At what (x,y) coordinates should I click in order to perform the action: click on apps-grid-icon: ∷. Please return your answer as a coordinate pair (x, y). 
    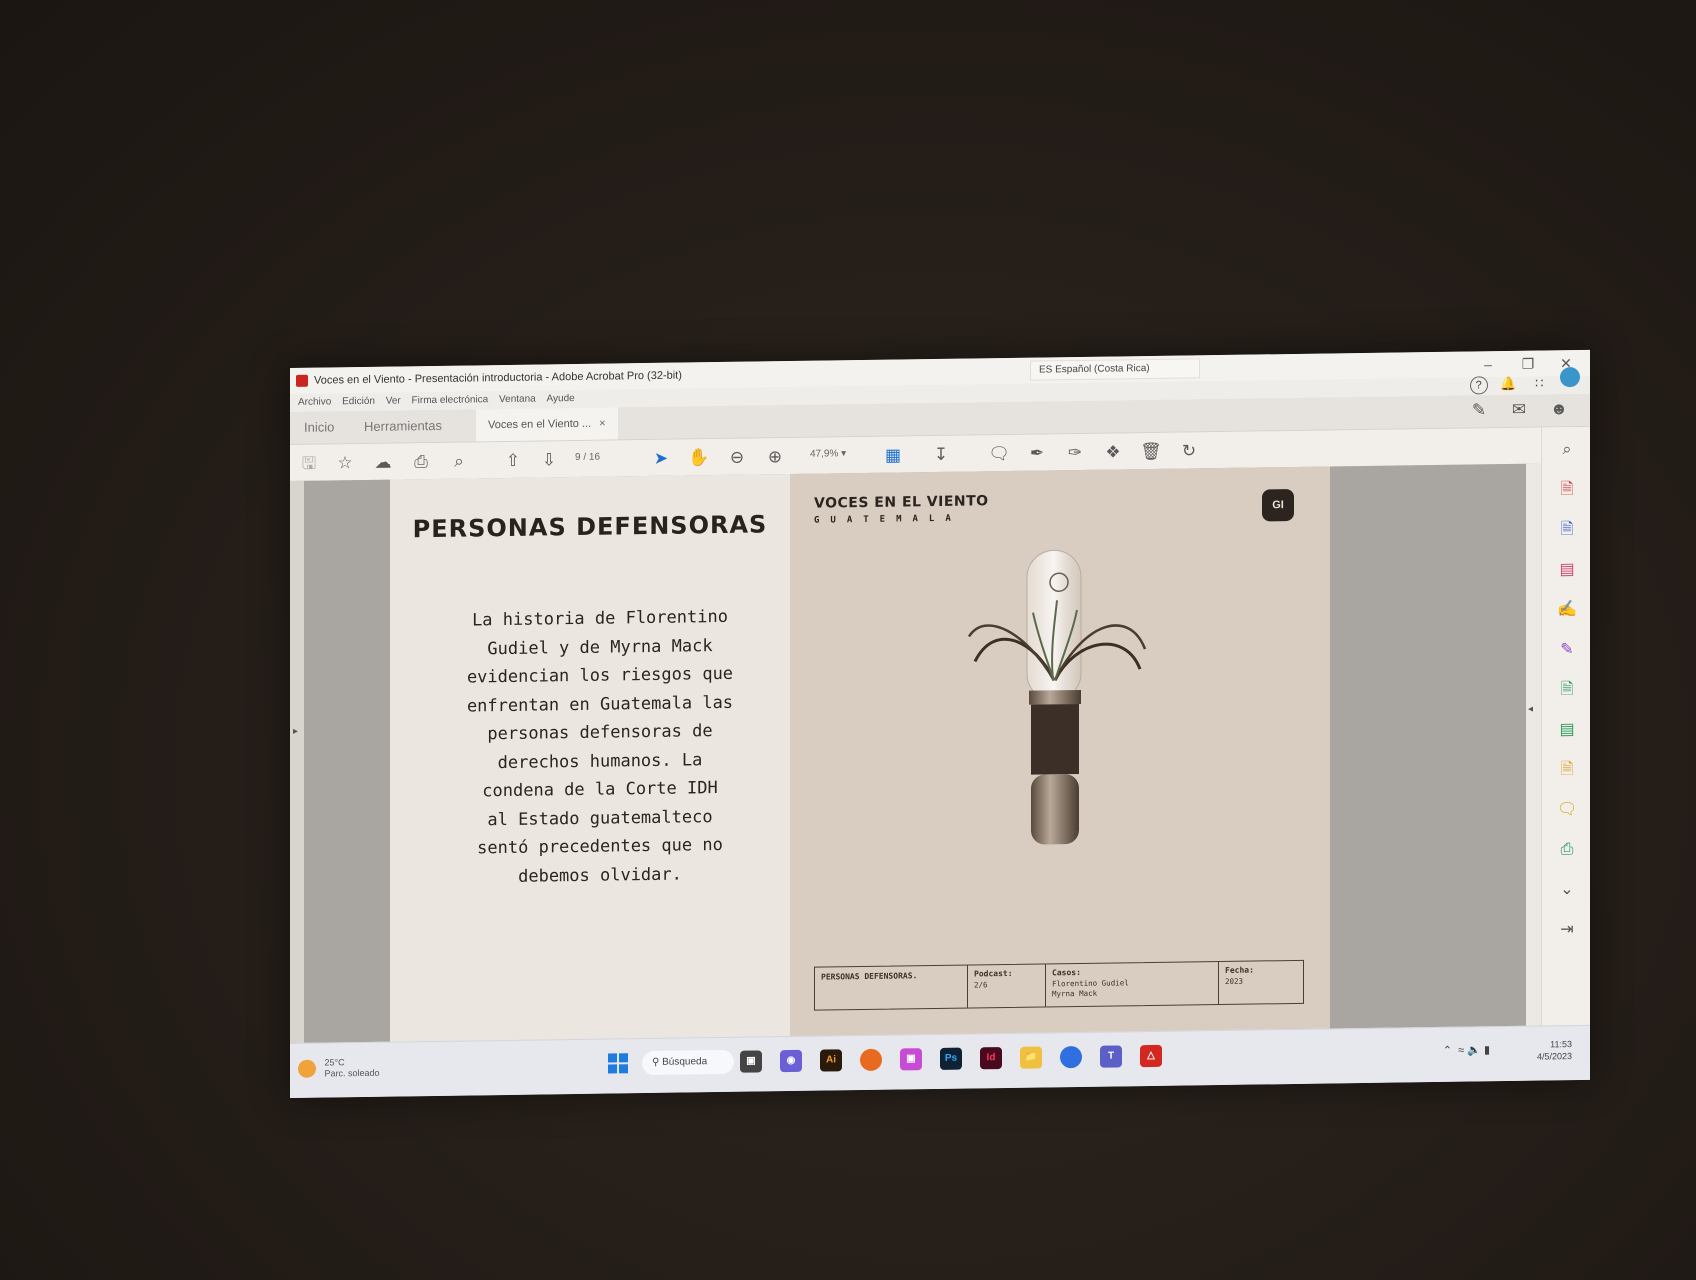
    Looking at the image, I should click on (1539, 383).